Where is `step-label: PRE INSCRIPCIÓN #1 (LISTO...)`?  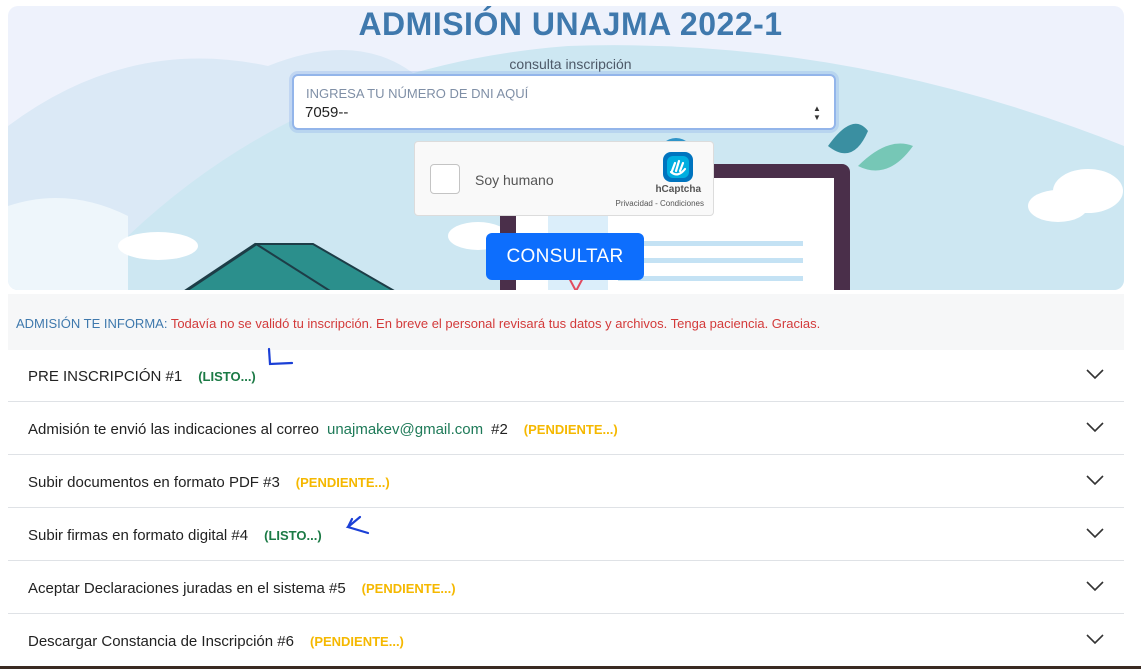 step-label: PRE INSCRIPCIÓN #1 (LISTO...) is located at coordinates (142, 376).